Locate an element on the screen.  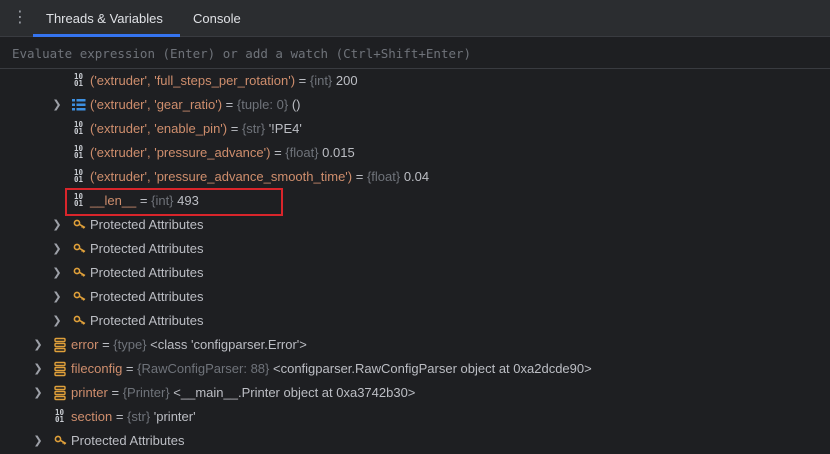
tab-console: Console is located at coordinates (217, 18).